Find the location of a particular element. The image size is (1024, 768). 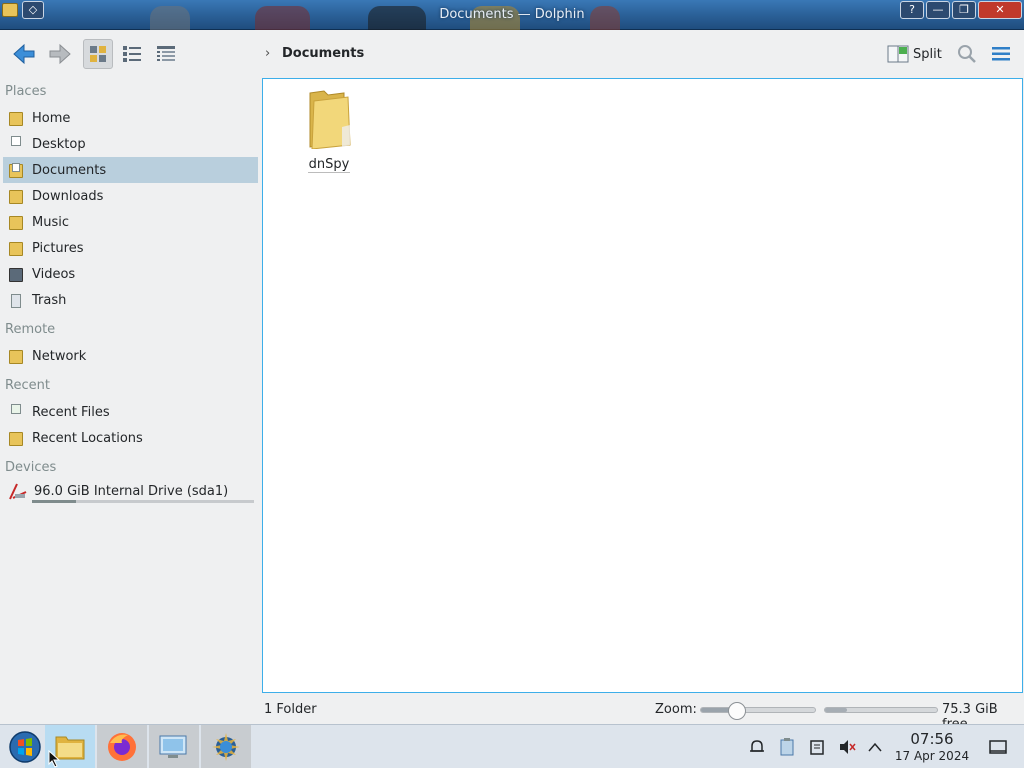

volume-muted-icon is located at coordinates (848, 747).